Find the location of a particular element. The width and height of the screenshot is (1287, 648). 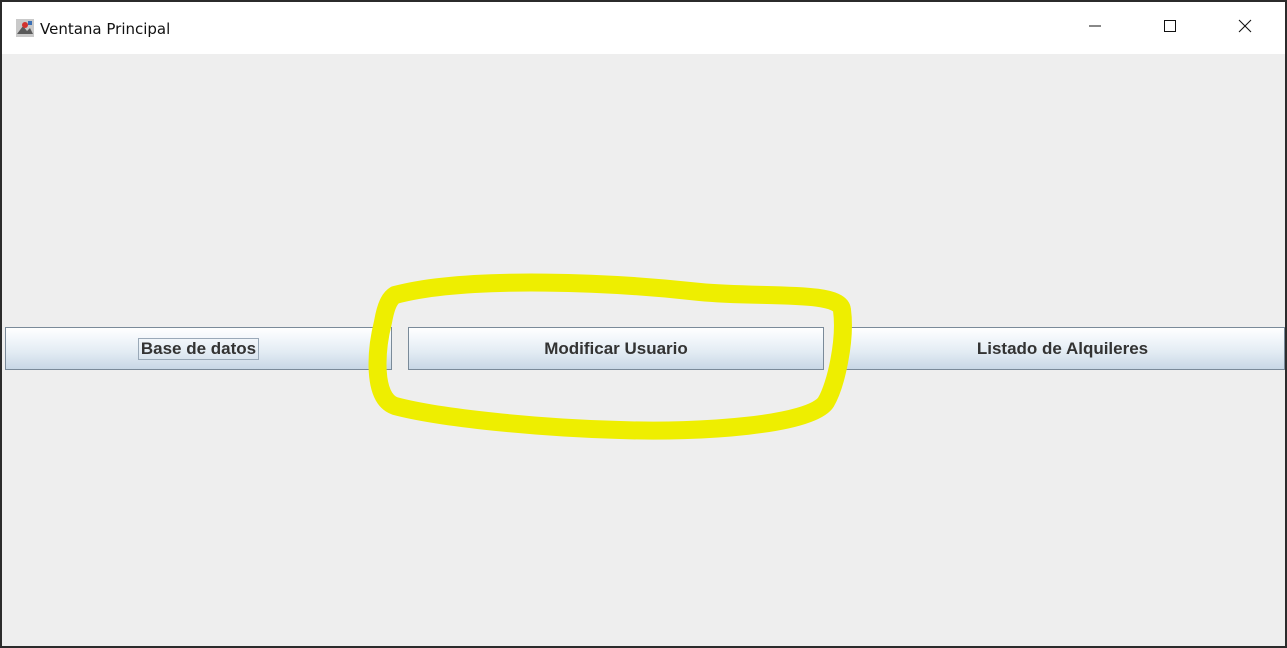

base-de-datos-label: Base de datos is located at coordinates (198, 348).